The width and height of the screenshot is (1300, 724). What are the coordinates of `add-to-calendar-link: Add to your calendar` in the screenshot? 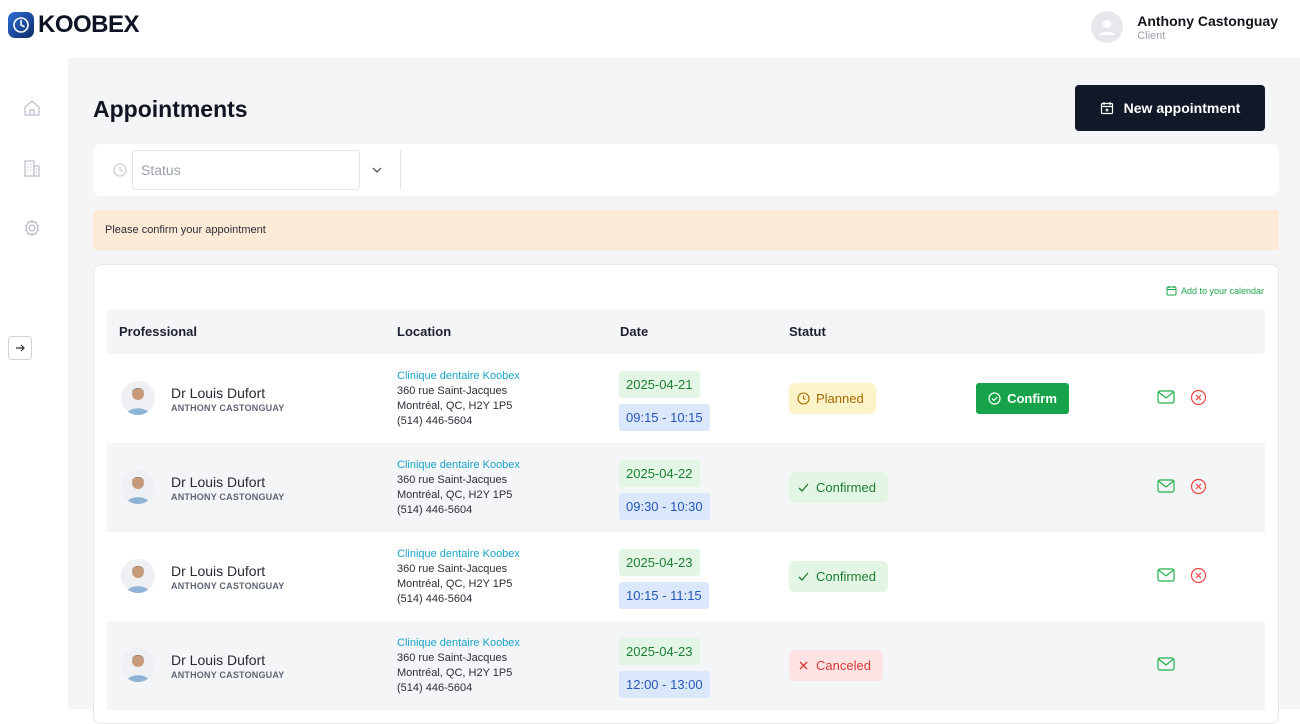 It's located at (1215, 290).